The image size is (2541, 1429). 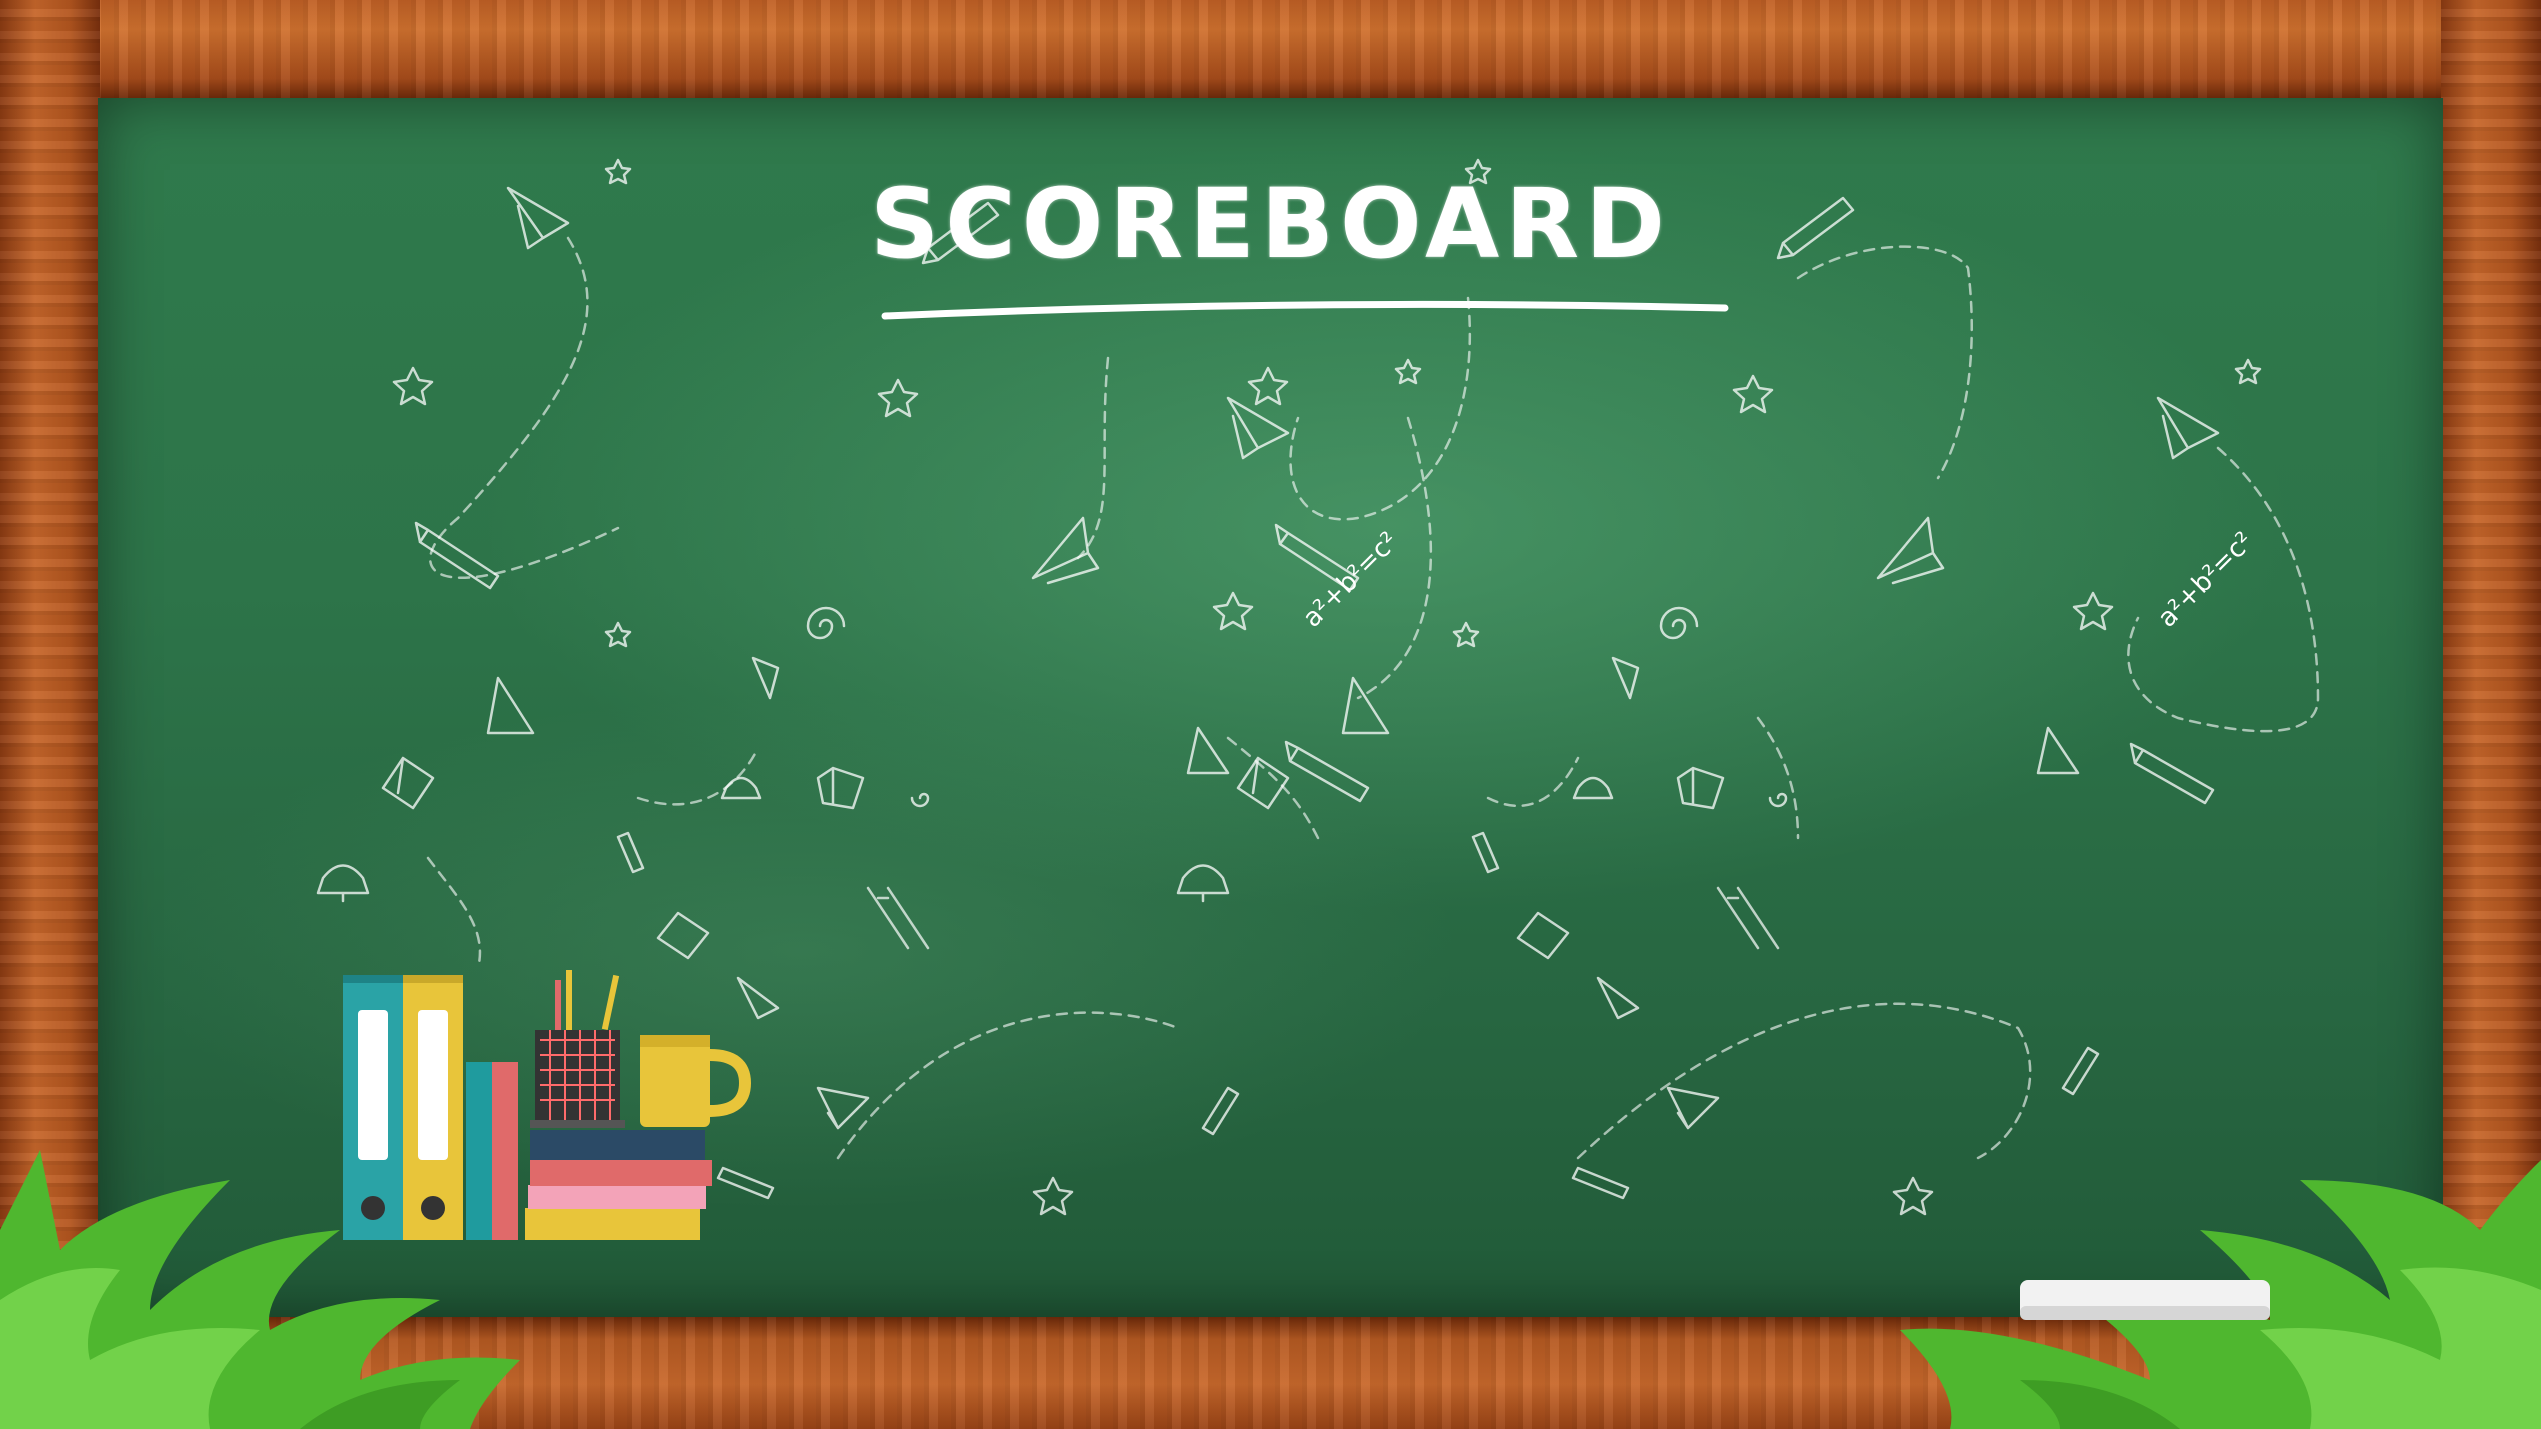 I want to click on book-stack, so click(x=612, y=1224).